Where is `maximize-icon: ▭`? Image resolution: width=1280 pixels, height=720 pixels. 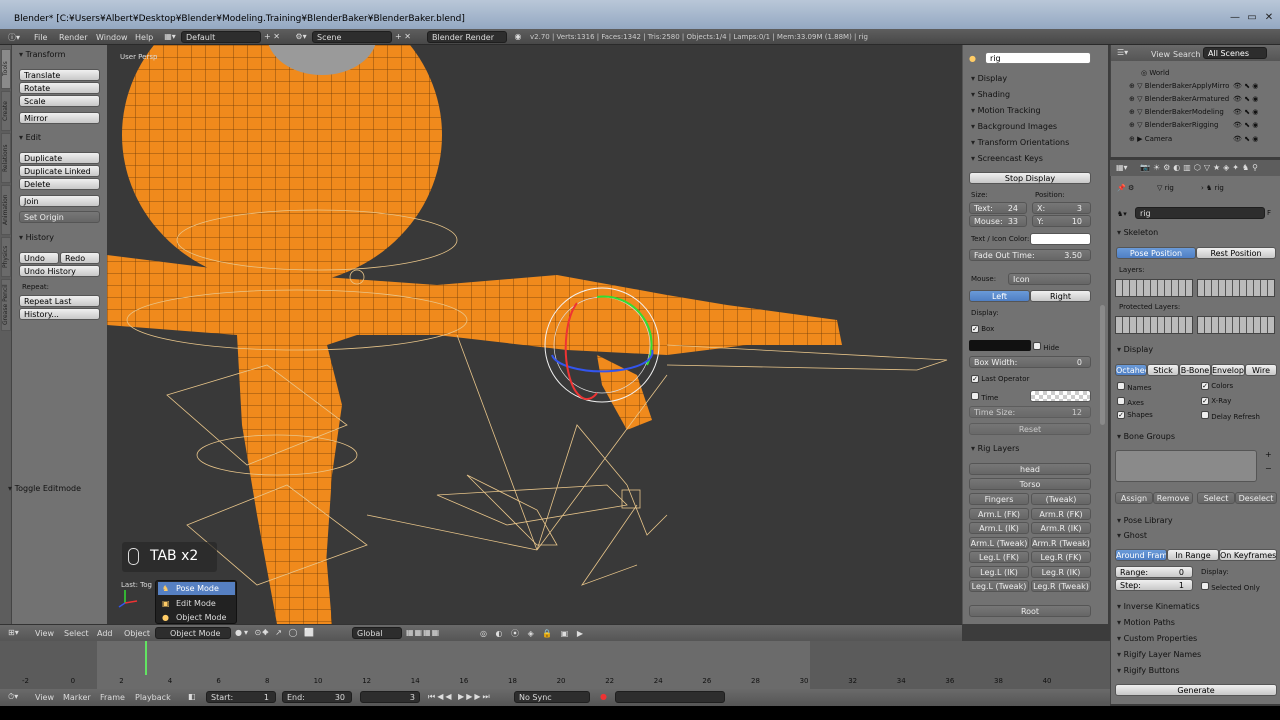 maximize-icon: ▭ is located at coordinates (1252, 18).